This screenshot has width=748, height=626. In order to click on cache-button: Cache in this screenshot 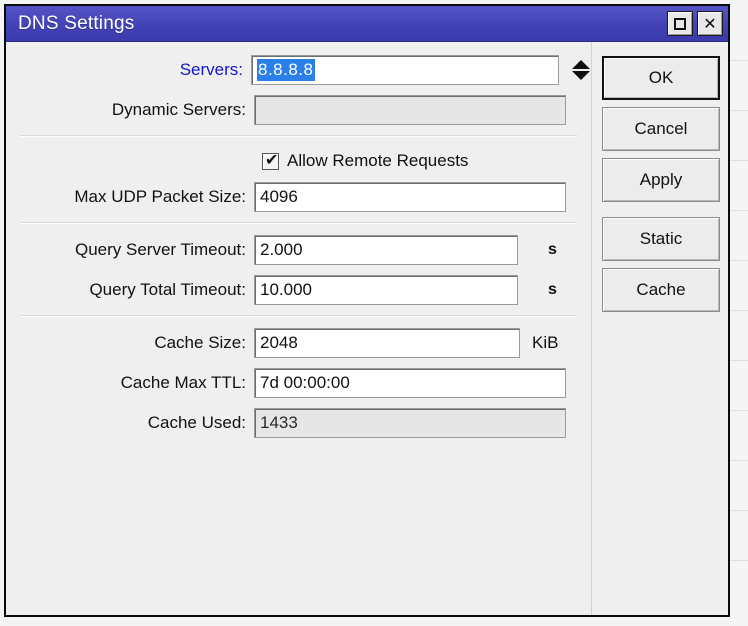, I will do `click(661, 290)`.